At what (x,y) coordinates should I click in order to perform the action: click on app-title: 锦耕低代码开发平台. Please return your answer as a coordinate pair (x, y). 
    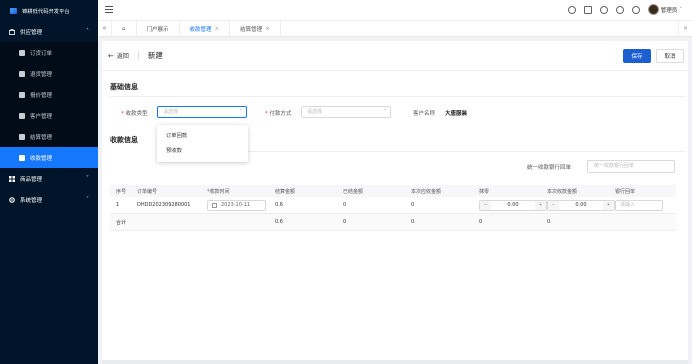
    Looking at the image, I should click on (46, 11).